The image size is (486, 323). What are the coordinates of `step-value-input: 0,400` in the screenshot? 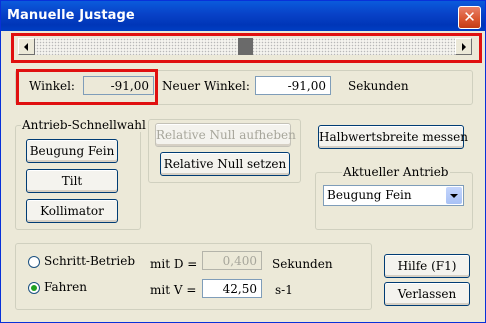 It's located at (232, 260).